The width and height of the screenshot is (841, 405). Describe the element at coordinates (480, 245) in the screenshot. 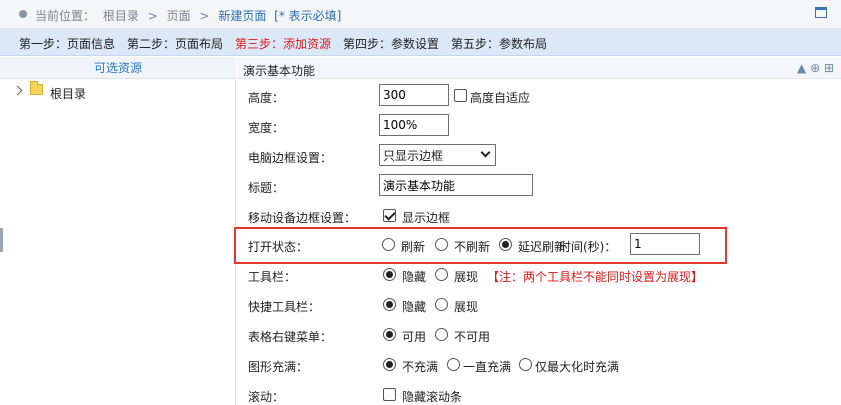

I see `highlight-box` at that location.